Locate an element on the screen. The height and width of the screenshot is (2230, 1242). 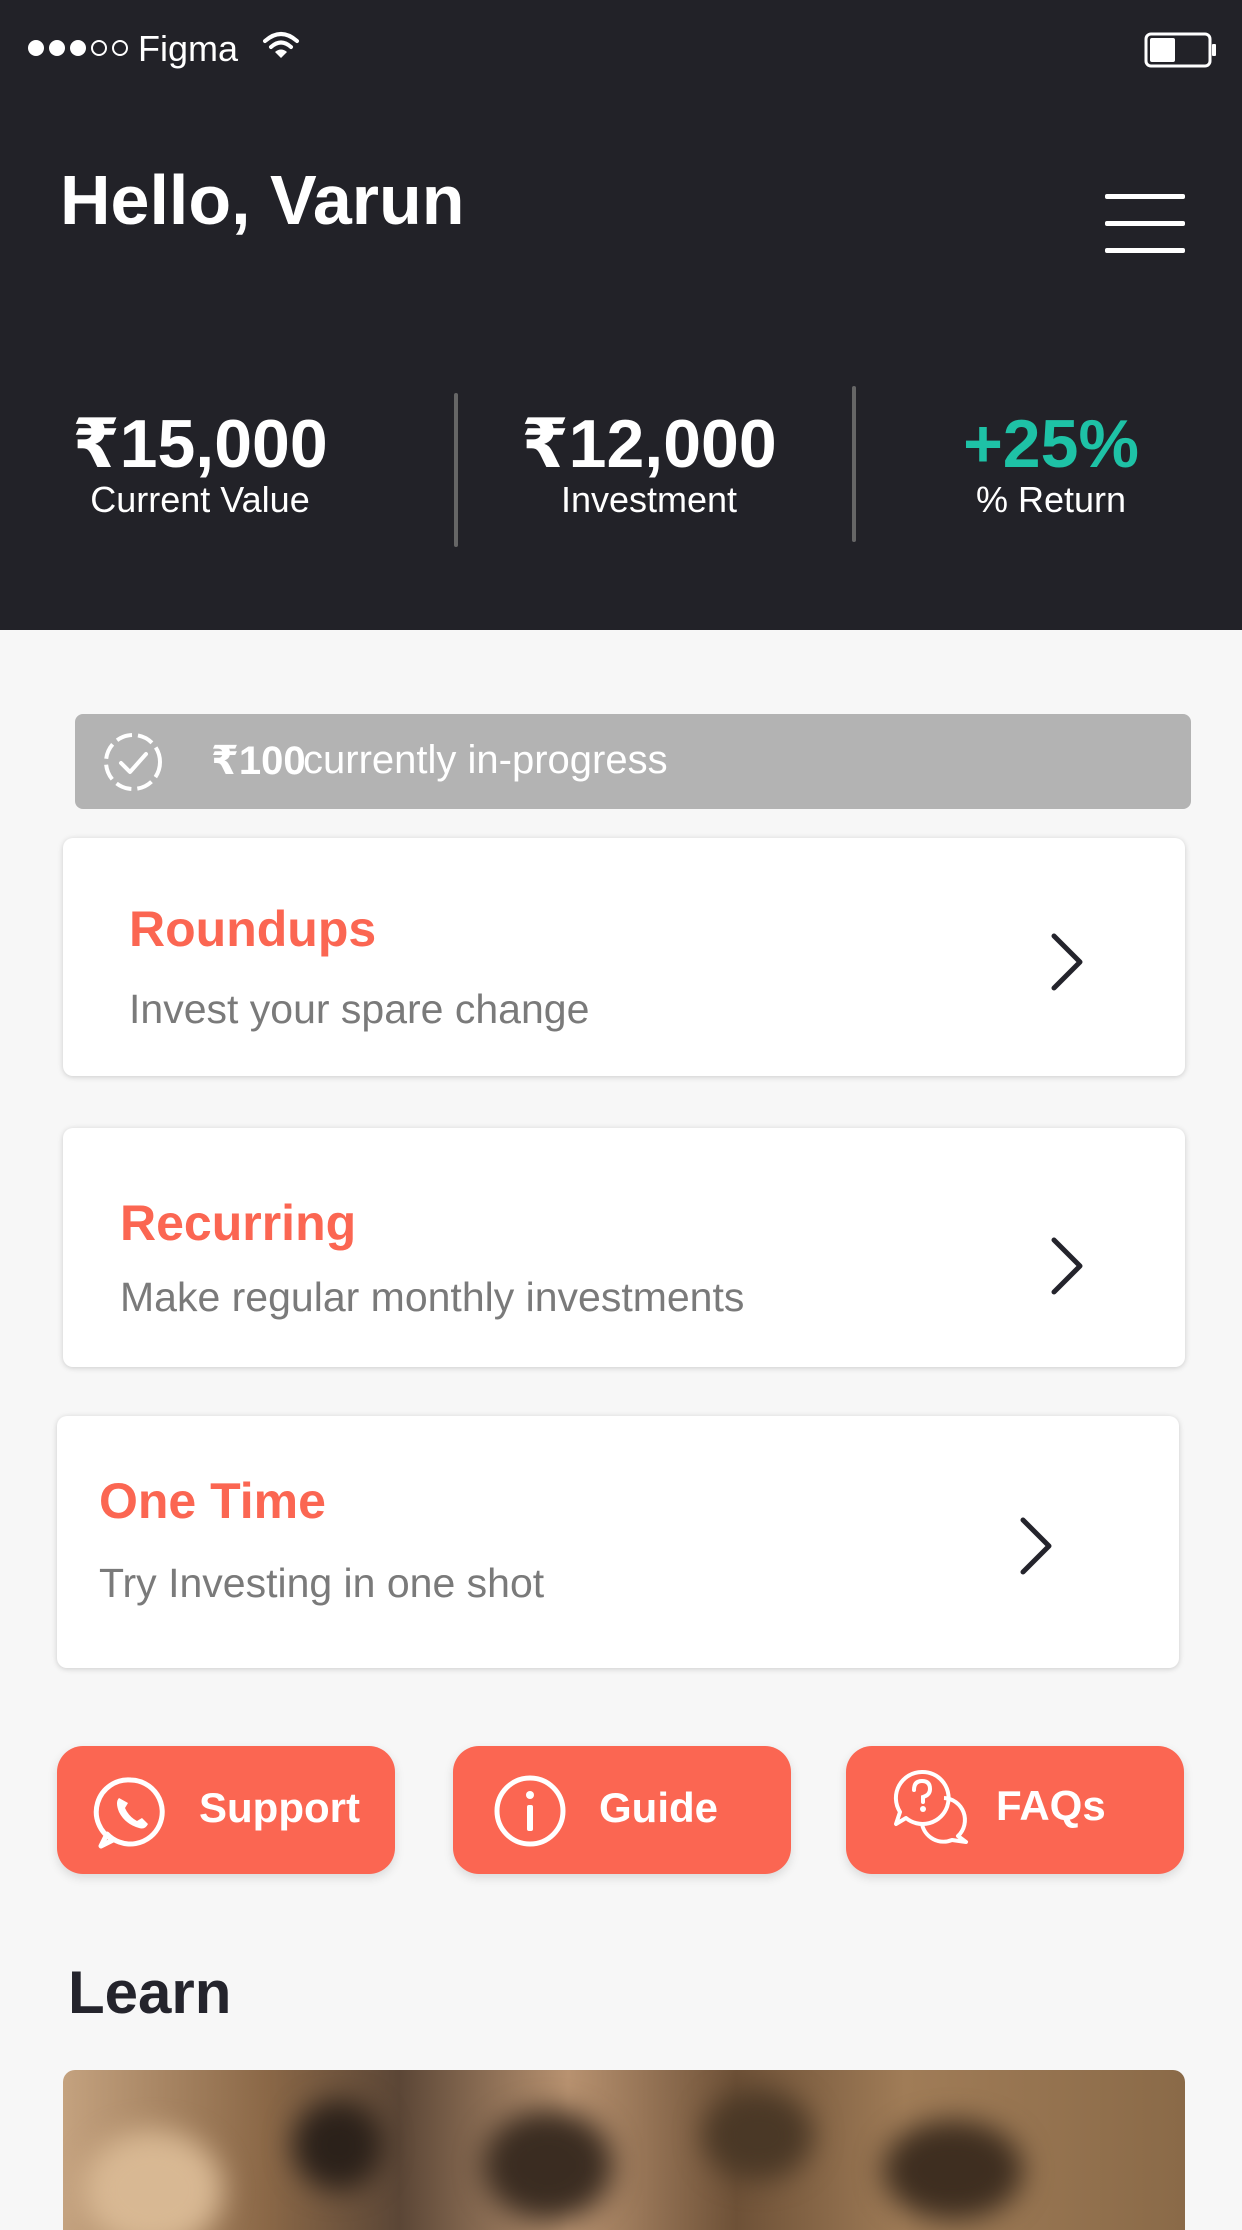
support-label: Support is located at coordinates (279, 1807).